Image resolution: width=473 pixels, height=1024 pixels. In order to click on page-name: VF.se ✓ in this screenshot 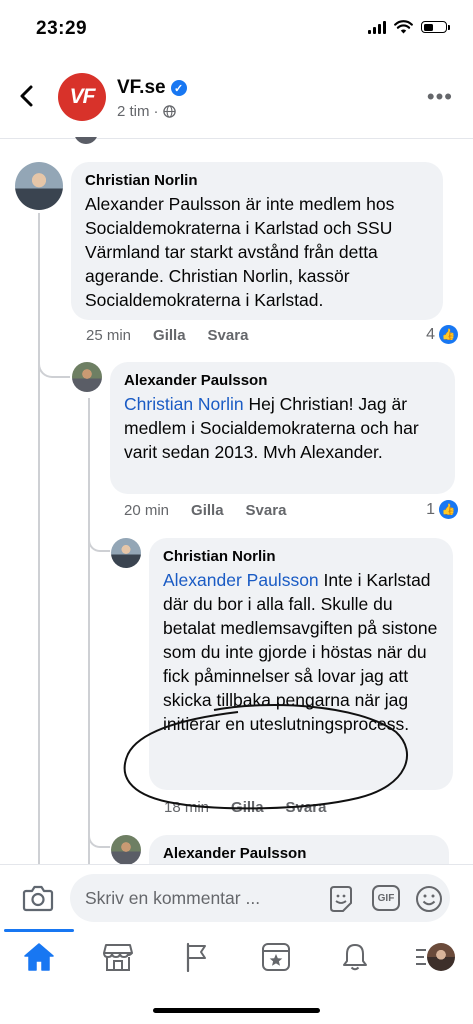, I will do `click(152, 88)`.